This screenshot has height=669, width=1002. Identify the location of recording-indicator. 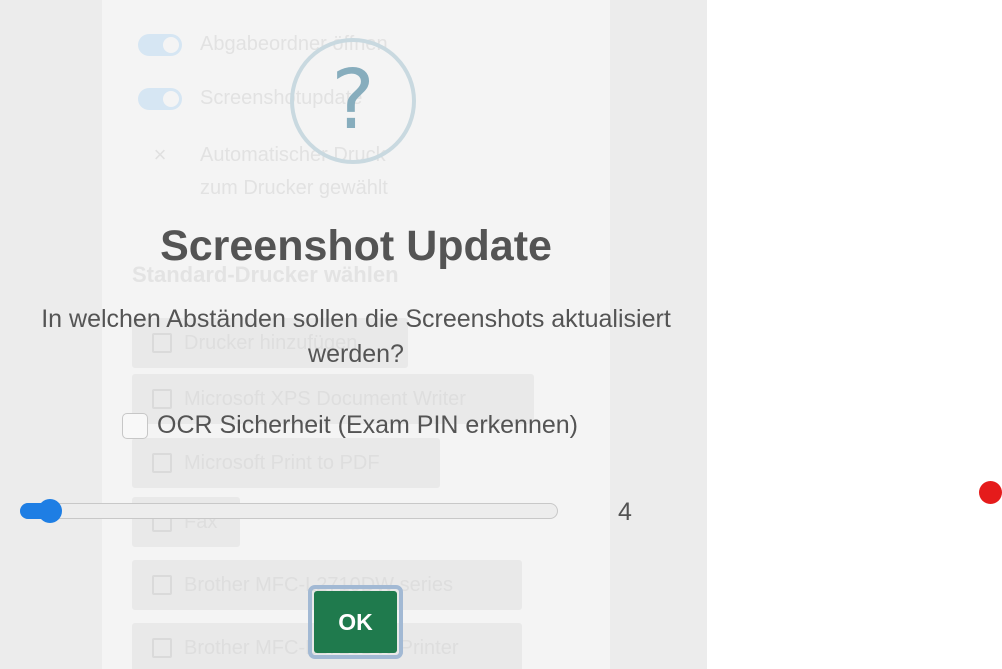
(990, 492).